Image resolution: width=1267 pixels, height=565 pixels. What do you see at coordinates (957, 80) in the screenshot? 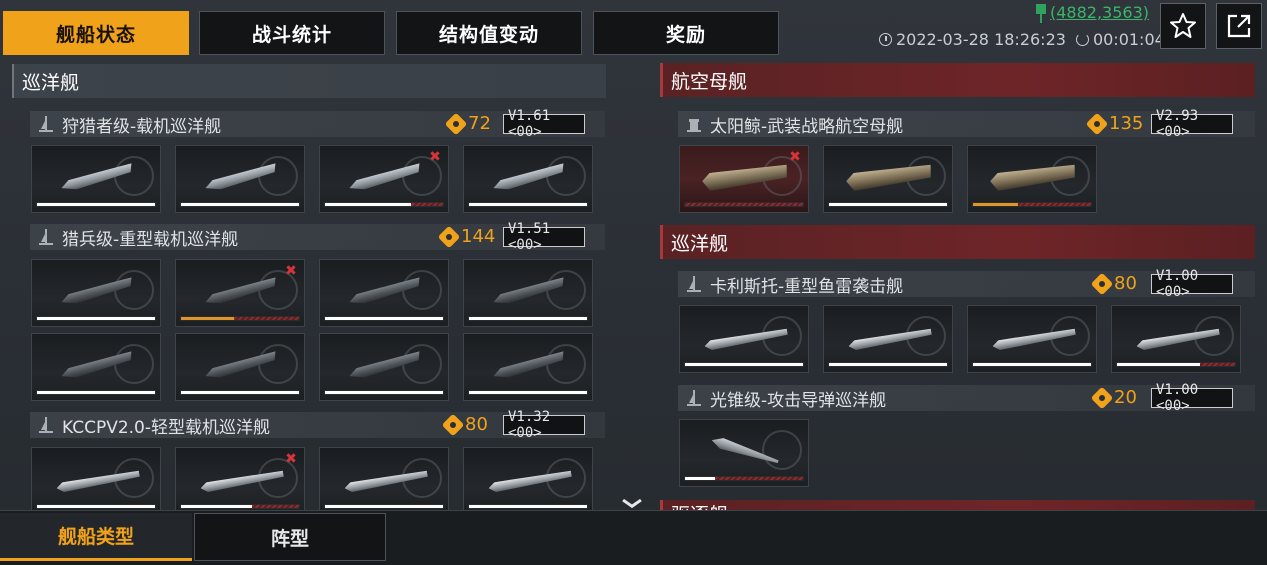
I see `section-header-0: 航空母舰` at bounding box center [957, 80].